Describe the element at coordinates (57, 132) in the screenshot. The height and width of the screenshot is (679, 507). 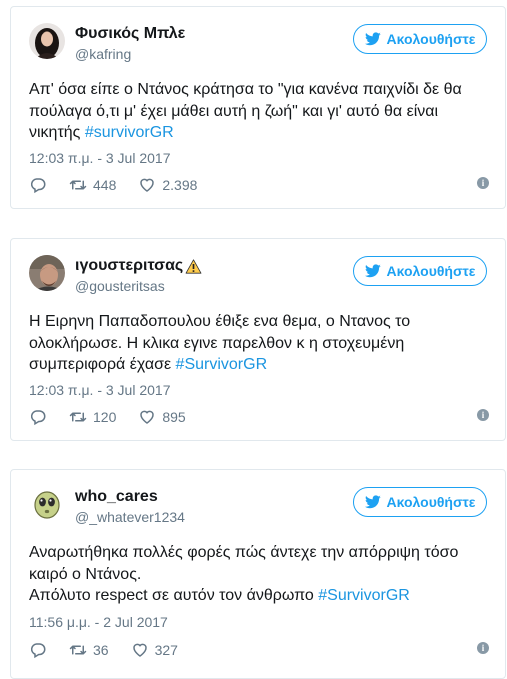
I see `tweet-text-segment: νικητής` at that location.